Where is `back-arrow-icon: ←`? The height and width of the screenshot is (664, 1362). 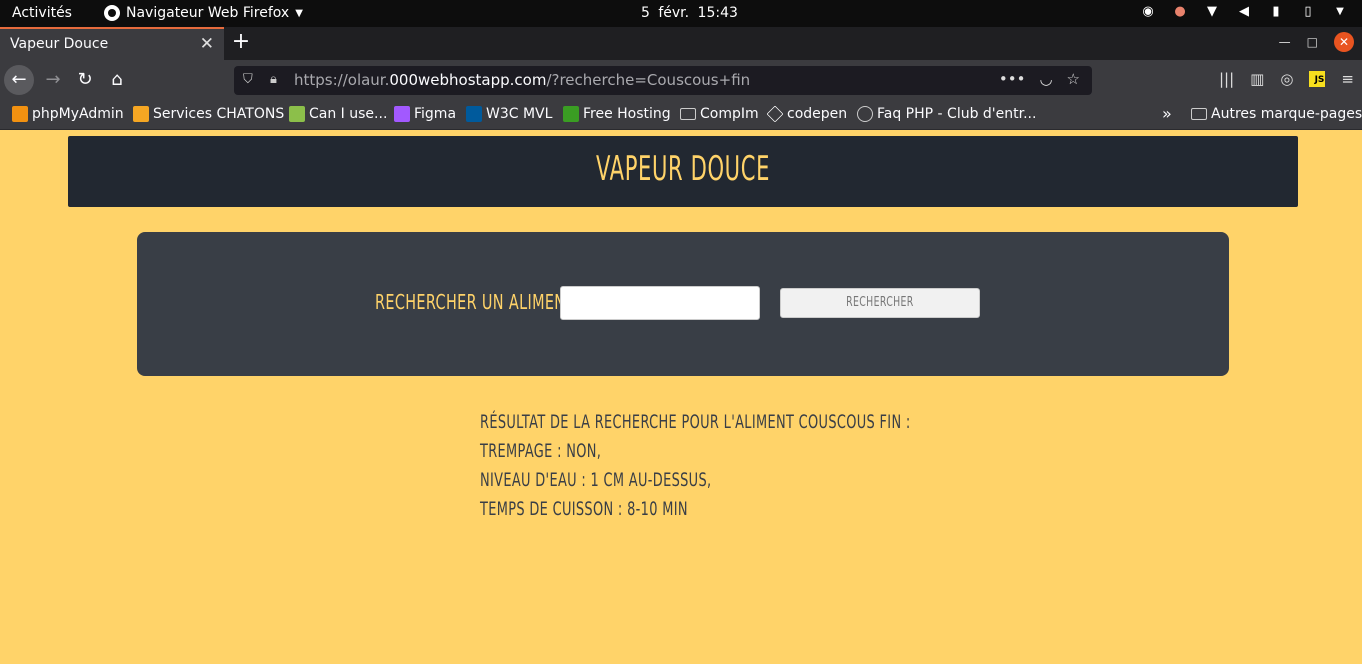 back-arrow-icon: ← is located at coordinates (19, 80).